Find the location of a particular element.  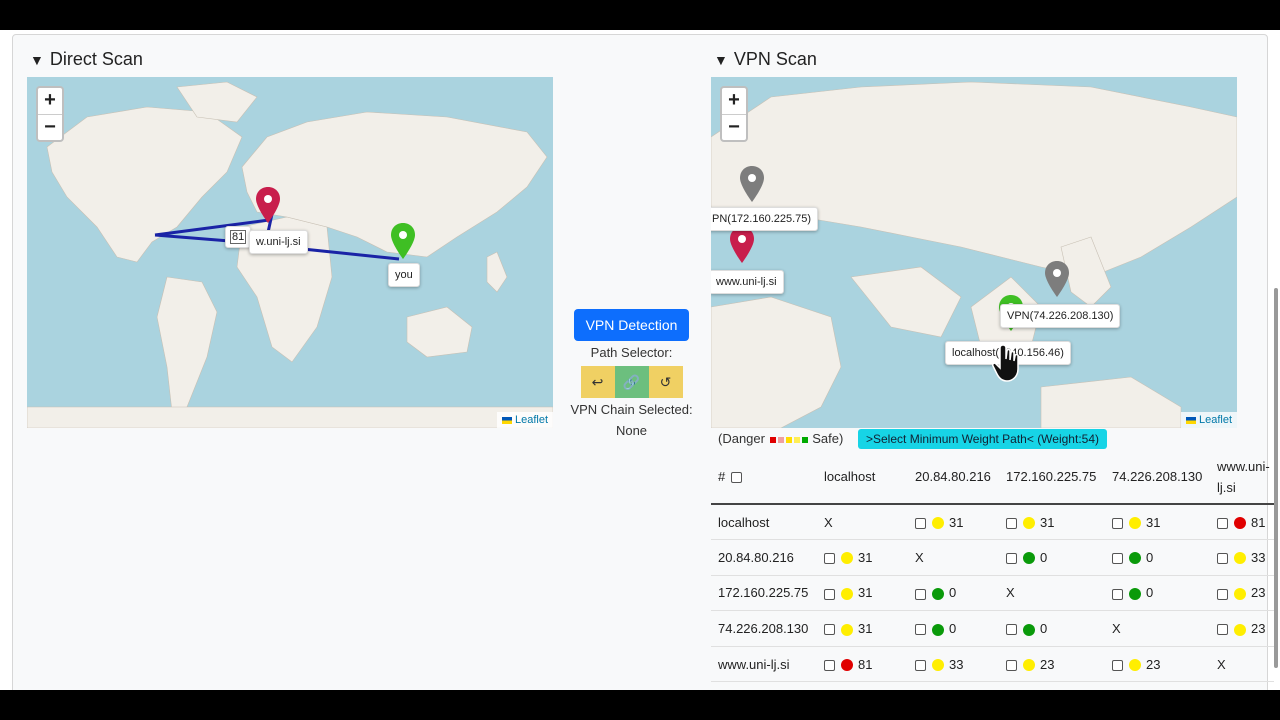

table-row: localhost X 31 31 31 81 is located at coordinates (992, 522).